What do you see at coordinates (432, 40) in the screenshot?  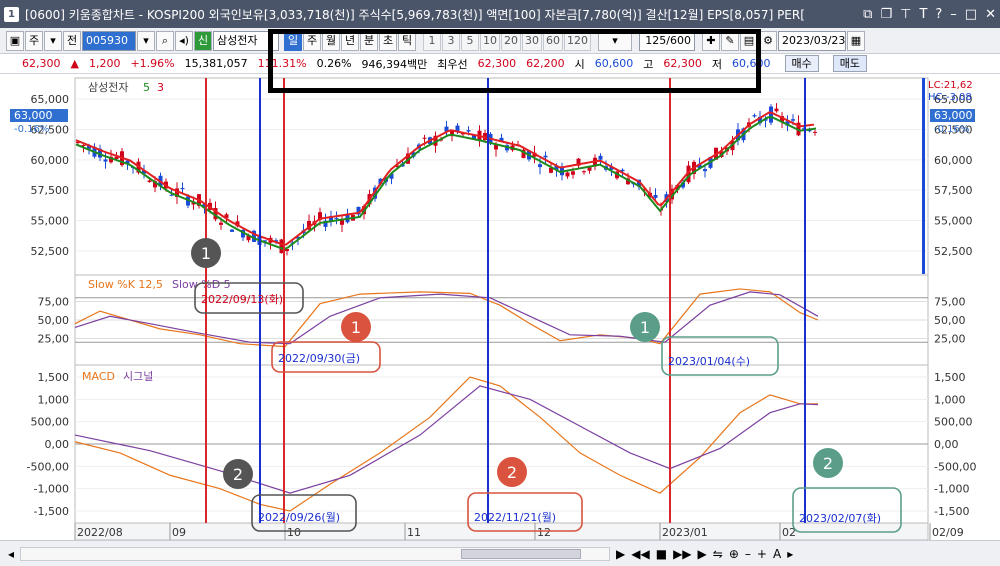 I see `interval-1: 1` at bounding box center [432, 40].